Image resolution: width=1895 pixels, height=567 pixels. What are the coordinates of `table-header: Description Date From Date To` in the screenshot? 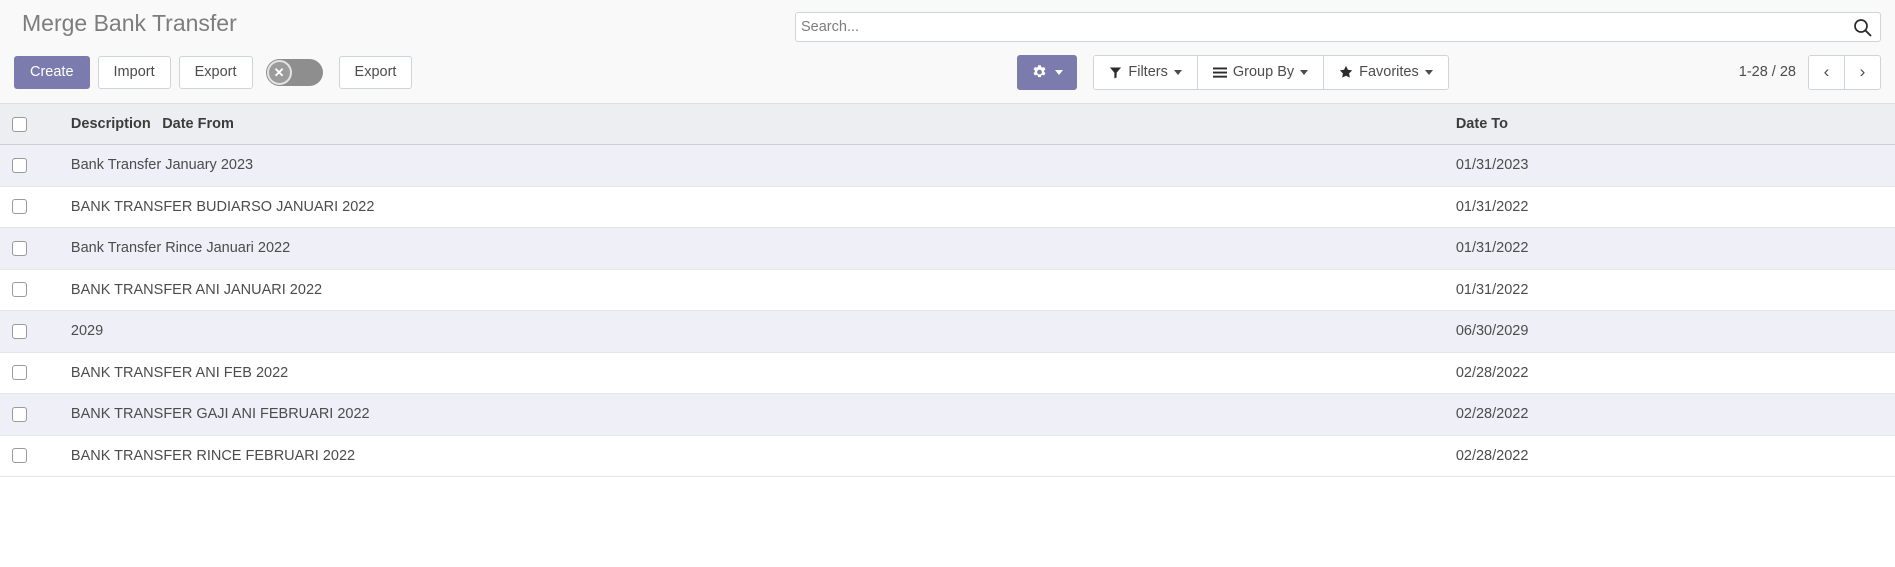 It's located at (947, 124).